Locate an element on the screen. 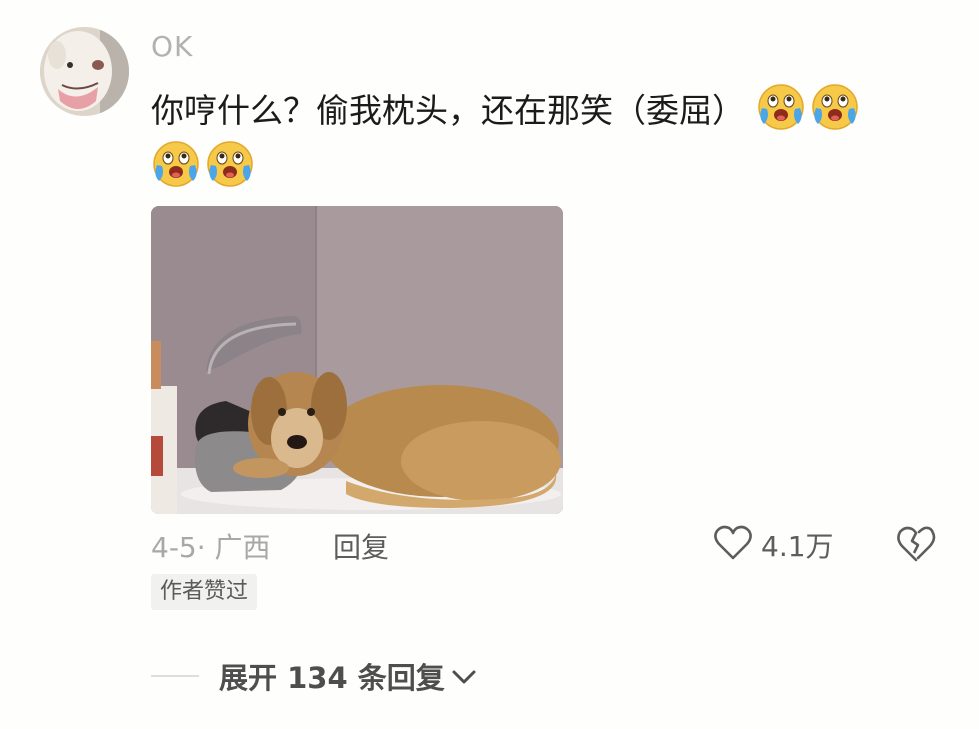 The image size is (979, 729). avatar is located at coordinates (84, 71).